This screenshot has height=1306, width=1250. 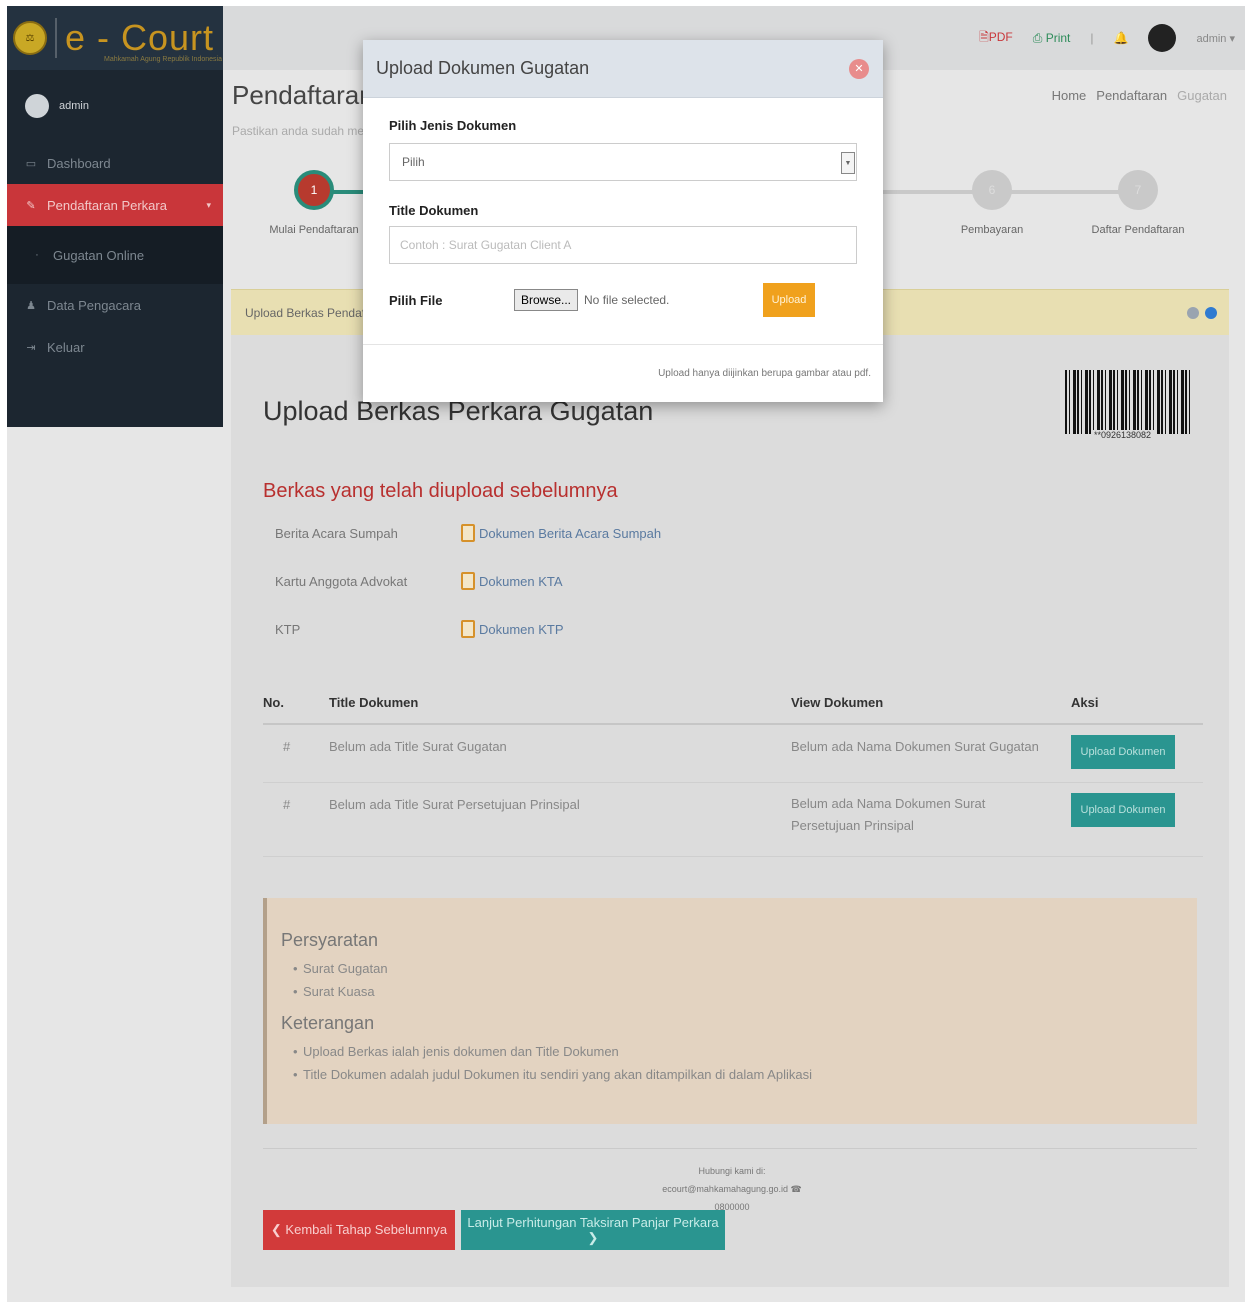 I want to click on panel-tools, so click(x=1202, y=312).